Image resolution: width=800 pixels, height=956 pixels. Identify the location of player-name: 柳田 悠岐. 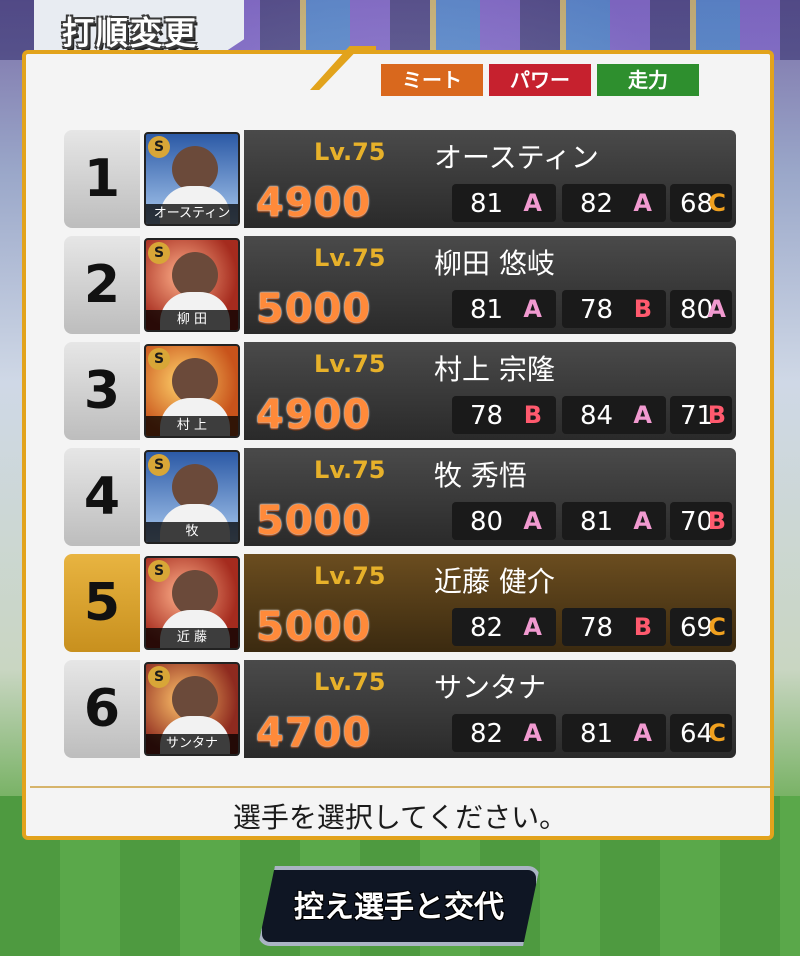
(494, 263).